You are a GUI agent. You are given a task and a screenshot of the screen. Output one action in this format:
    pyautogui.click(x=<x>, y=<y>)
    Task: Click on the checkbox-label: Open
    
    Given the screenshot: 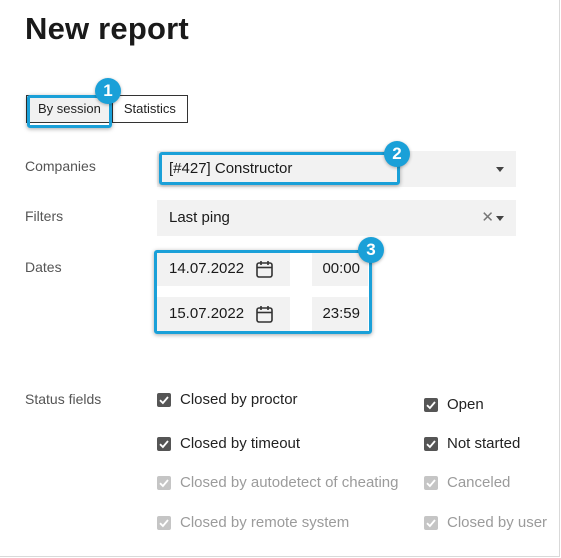 What is the action you would take?
    pyautogui.click(x=465, y=404)
    